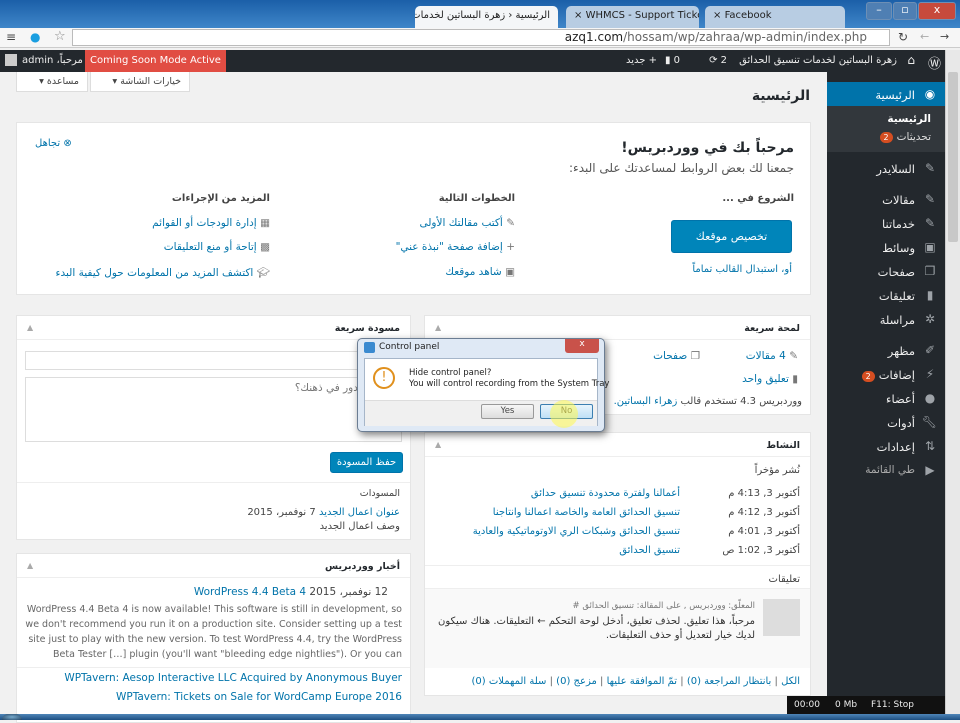 This screenshot has width=960, height=723. Describe the element at coordinates (12, 717) in the screenshot. I see `start-button` at that location.